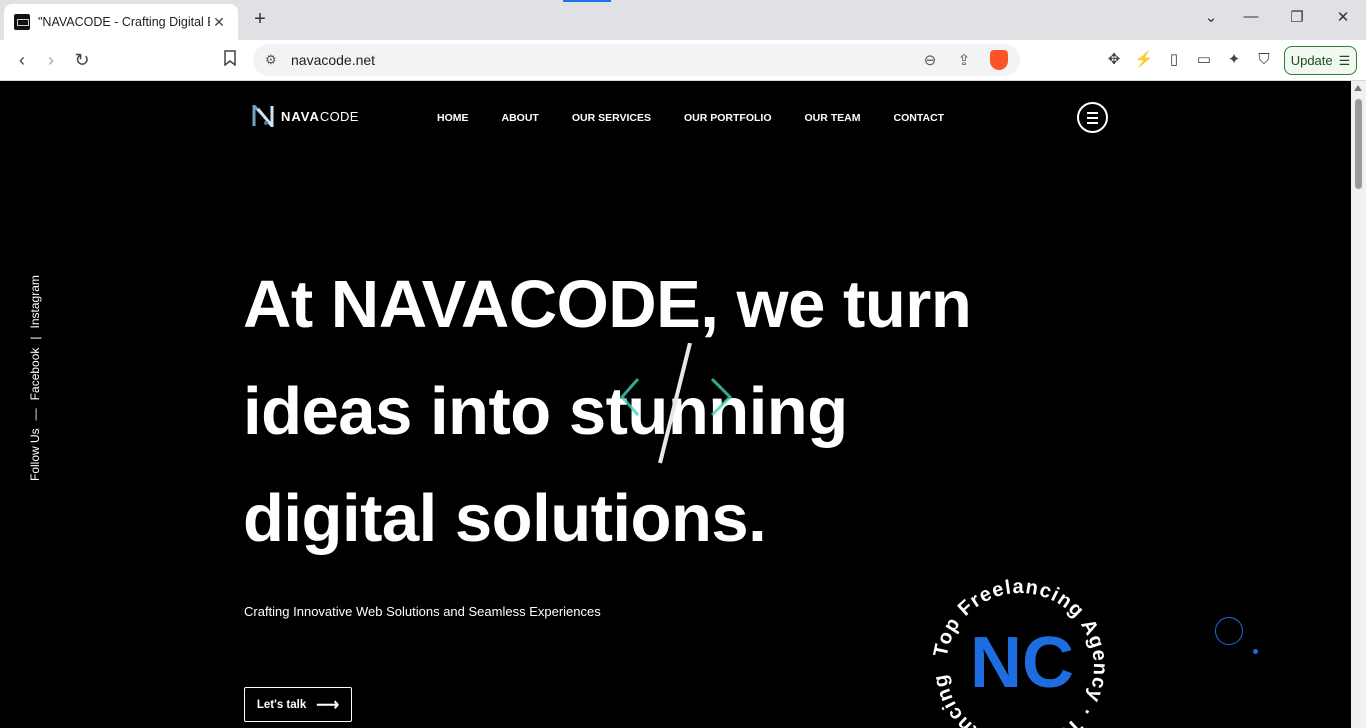 This screenshot has width=1366, height=728. I want to click on browser-tab-active: "NAVACODE - Crafting Digital E ✕, so click(121, 22).